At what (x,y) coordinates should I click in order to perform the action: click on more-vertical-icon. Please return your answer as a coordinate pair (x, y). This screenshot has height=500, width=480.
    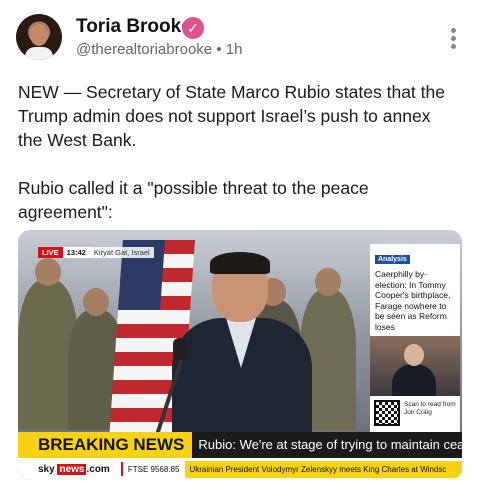
    Looking at the image, I should click on (453, 40).